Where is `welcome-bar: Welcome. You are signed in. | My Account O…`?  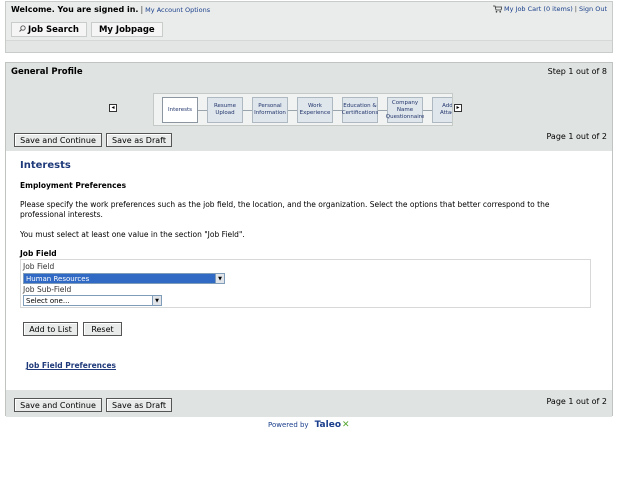 welcome-bar: Welcome. You are signed in. | My Account O… is located at coordinates (110, 9).